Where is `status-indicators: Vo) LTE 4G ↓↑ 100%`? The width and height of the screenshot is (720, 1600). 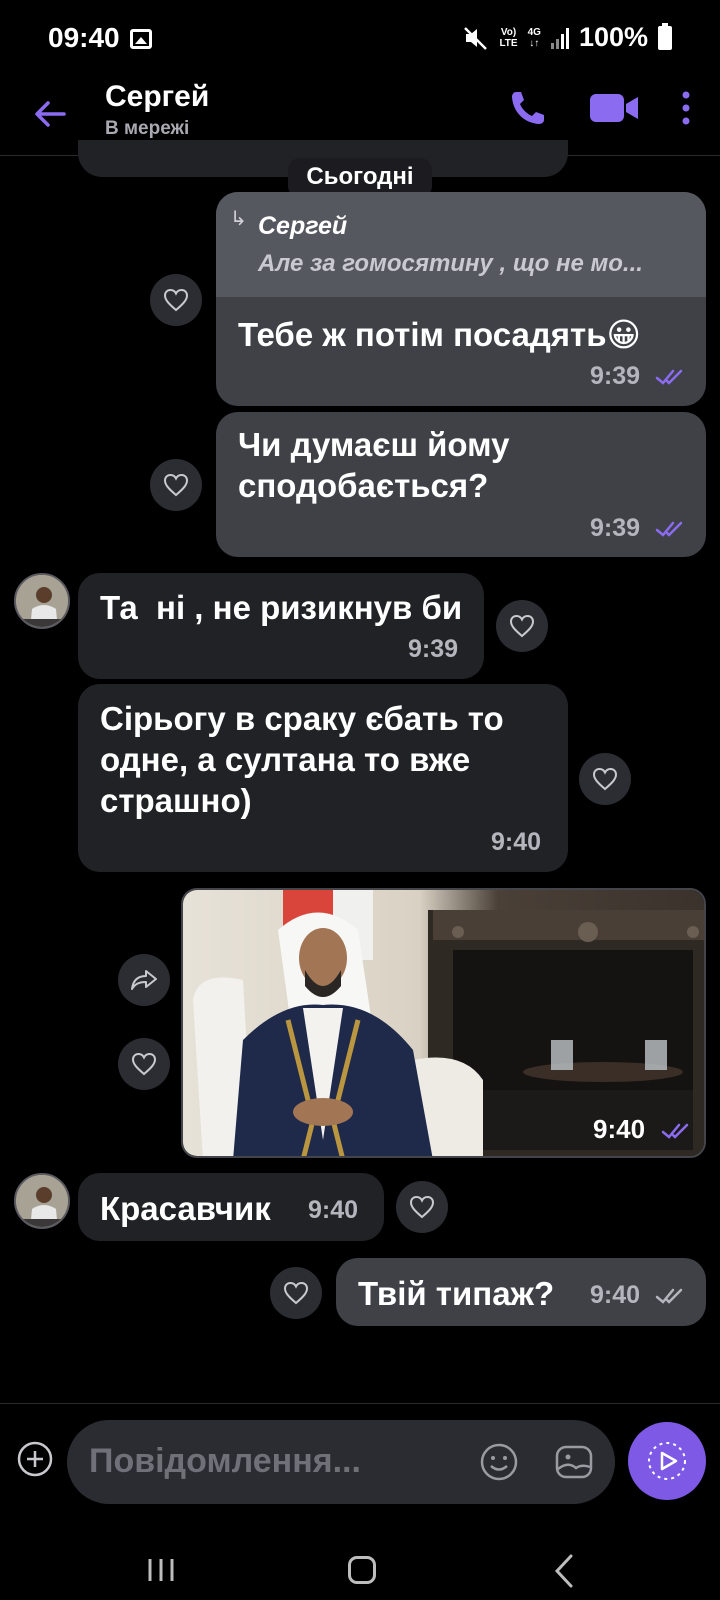 status-indicators: Vo) LTE 4G ↓↑ 100% is located at coordinates (567, 37).